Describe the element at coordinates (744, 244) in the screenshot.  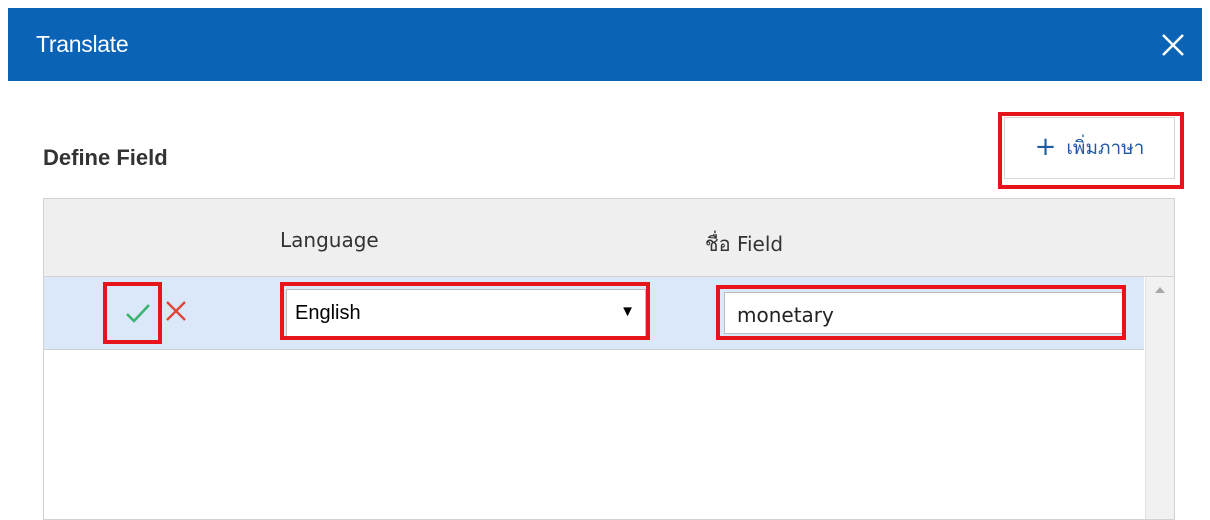
I see `column-header-field-name: ชื่อ Field` at that location.